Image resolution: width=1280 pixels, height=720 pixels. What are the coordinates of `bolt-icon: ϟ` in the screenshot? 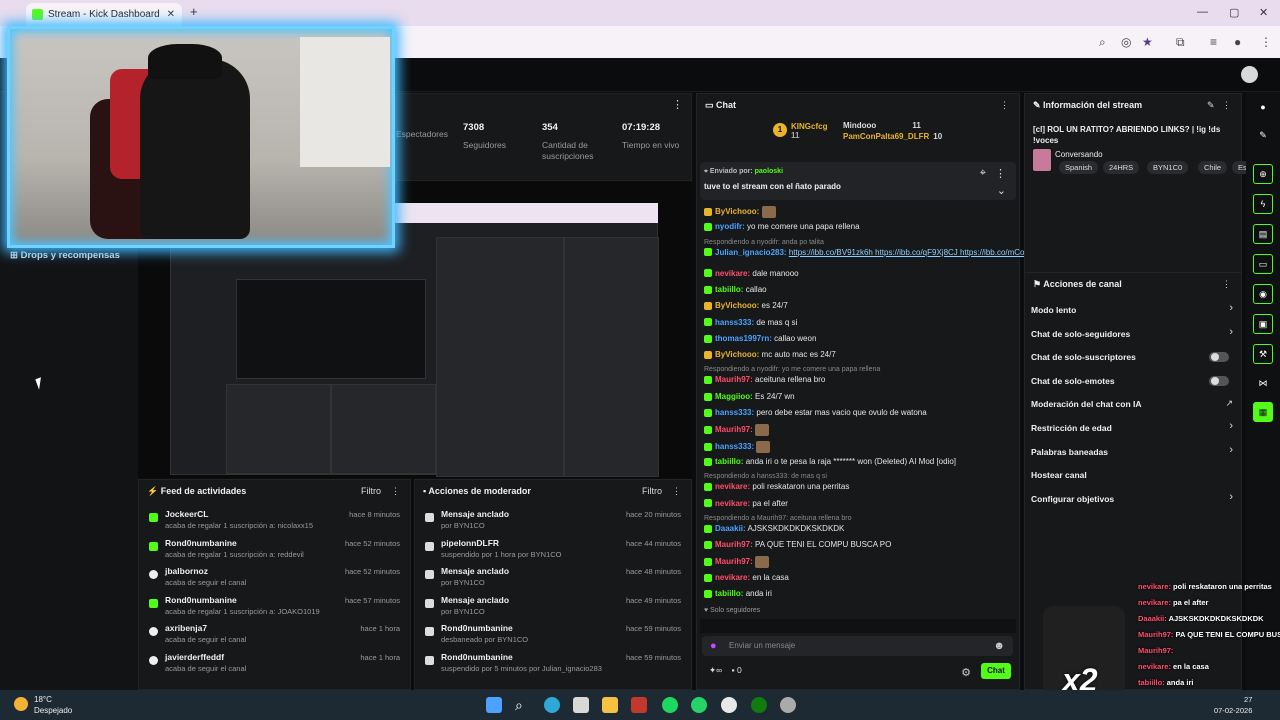 It's located at (1263, 204).